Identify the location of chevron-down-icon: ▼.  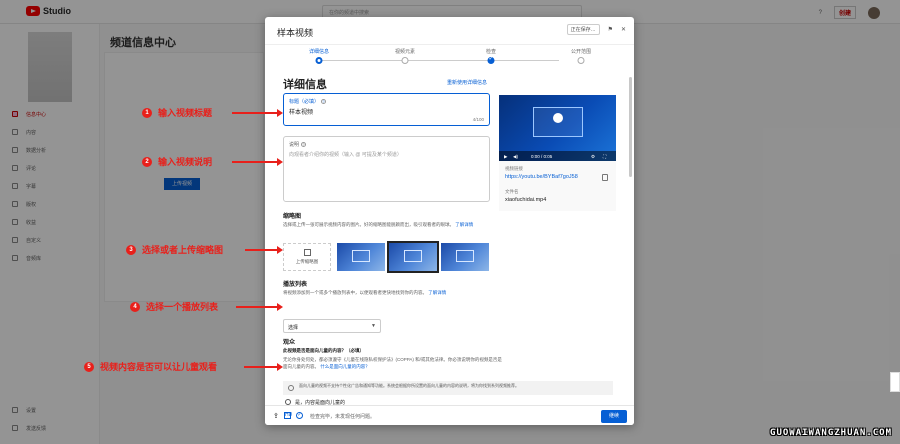
(373, 326).